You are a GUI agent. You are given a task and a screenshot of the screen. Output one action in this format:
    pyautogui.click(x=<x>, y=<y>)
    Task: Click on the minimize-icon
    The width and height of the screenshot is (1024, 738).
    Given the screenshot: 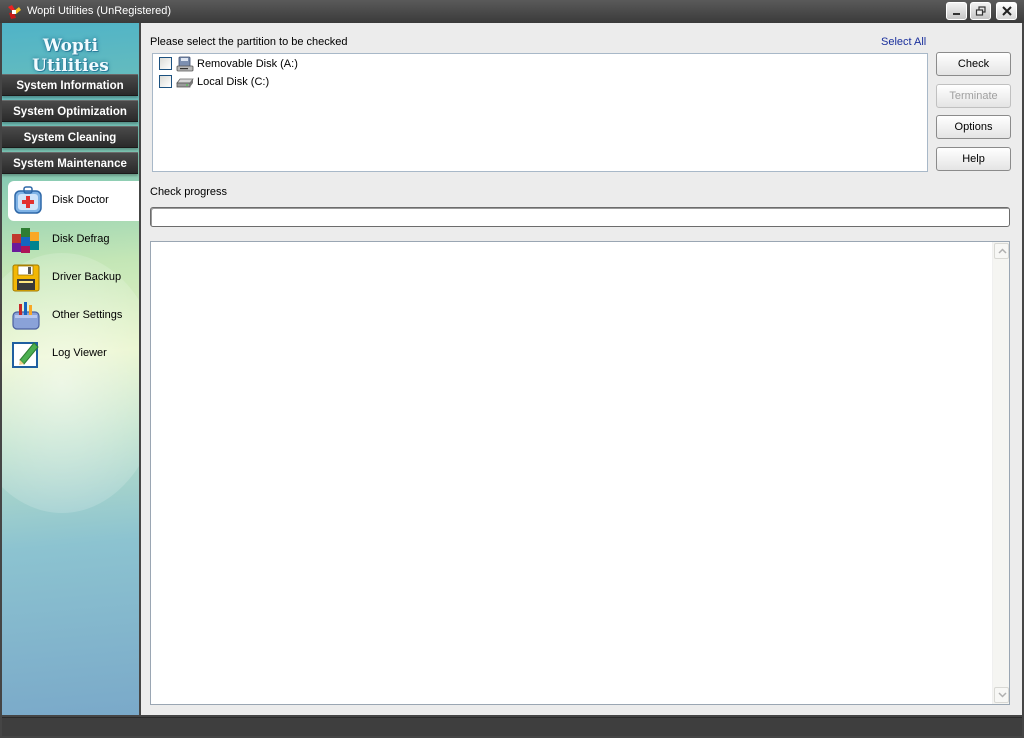 What is the action you would take?
    pyautogui.click(x=956, y=14)
    